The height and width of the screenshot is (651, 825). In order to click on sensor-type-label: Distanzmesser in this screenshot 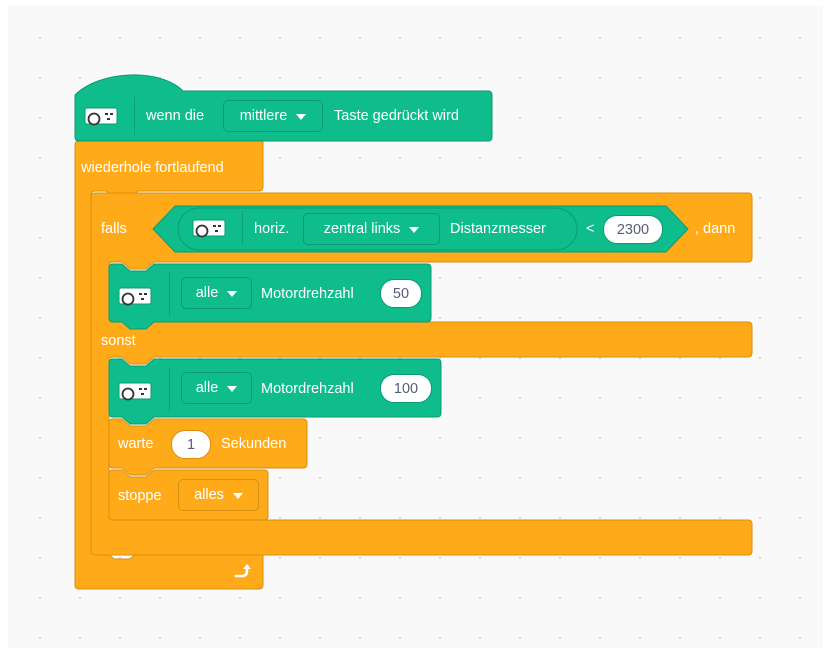, I will do `click(498, 229)`.